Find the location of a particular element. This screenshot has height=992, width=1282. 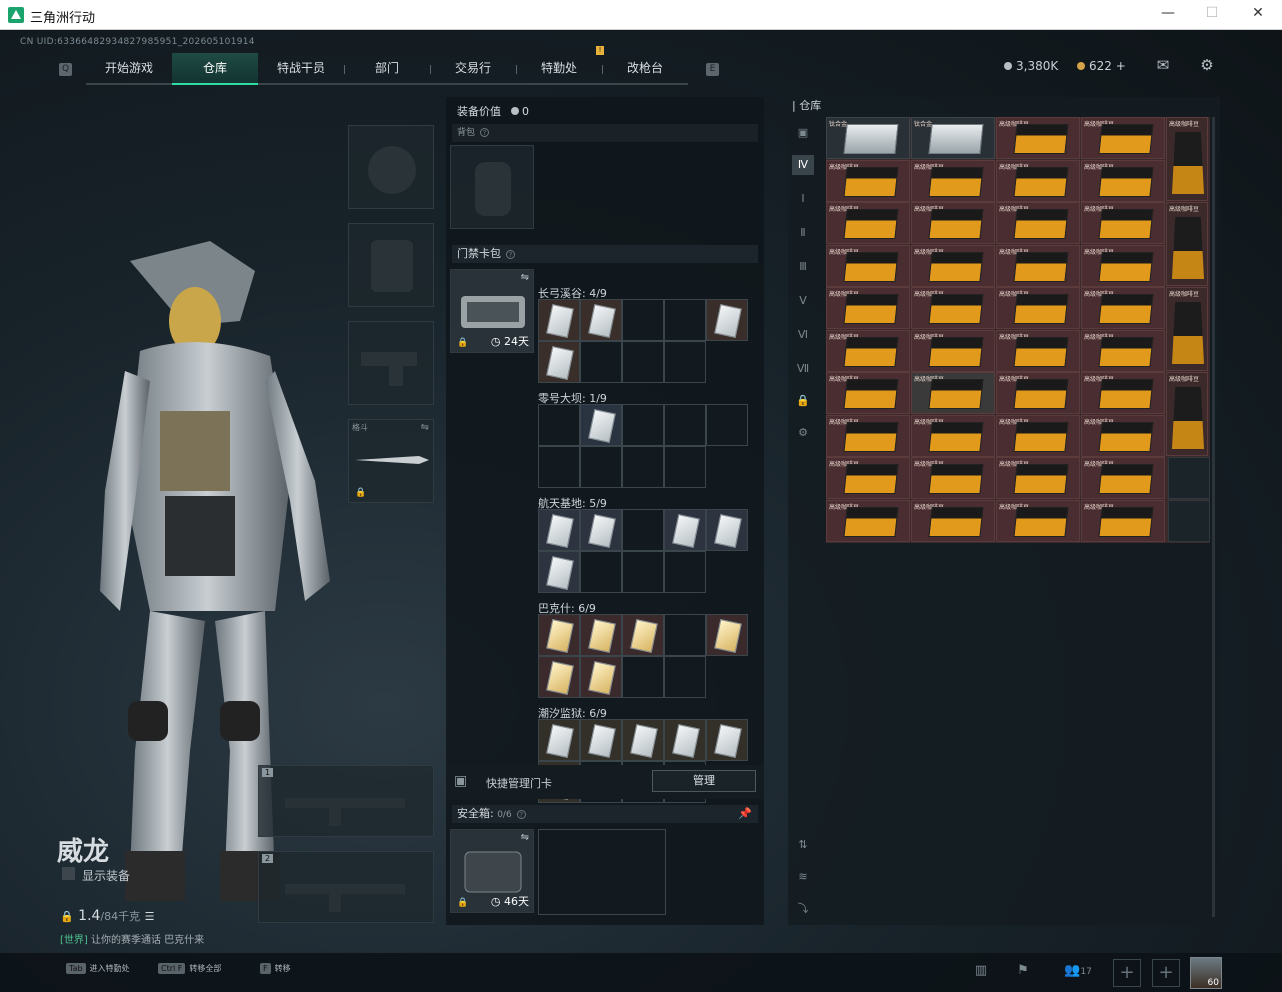

bond-balance: 622 + is located at coordinates (1101, 66).